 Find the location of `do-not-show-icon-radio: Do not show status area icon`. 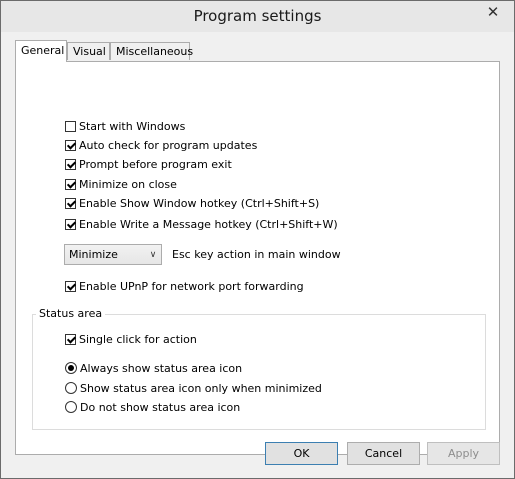

do-not-show-icon-radio: Do not show status area icon is located at coordinates (152, 407).